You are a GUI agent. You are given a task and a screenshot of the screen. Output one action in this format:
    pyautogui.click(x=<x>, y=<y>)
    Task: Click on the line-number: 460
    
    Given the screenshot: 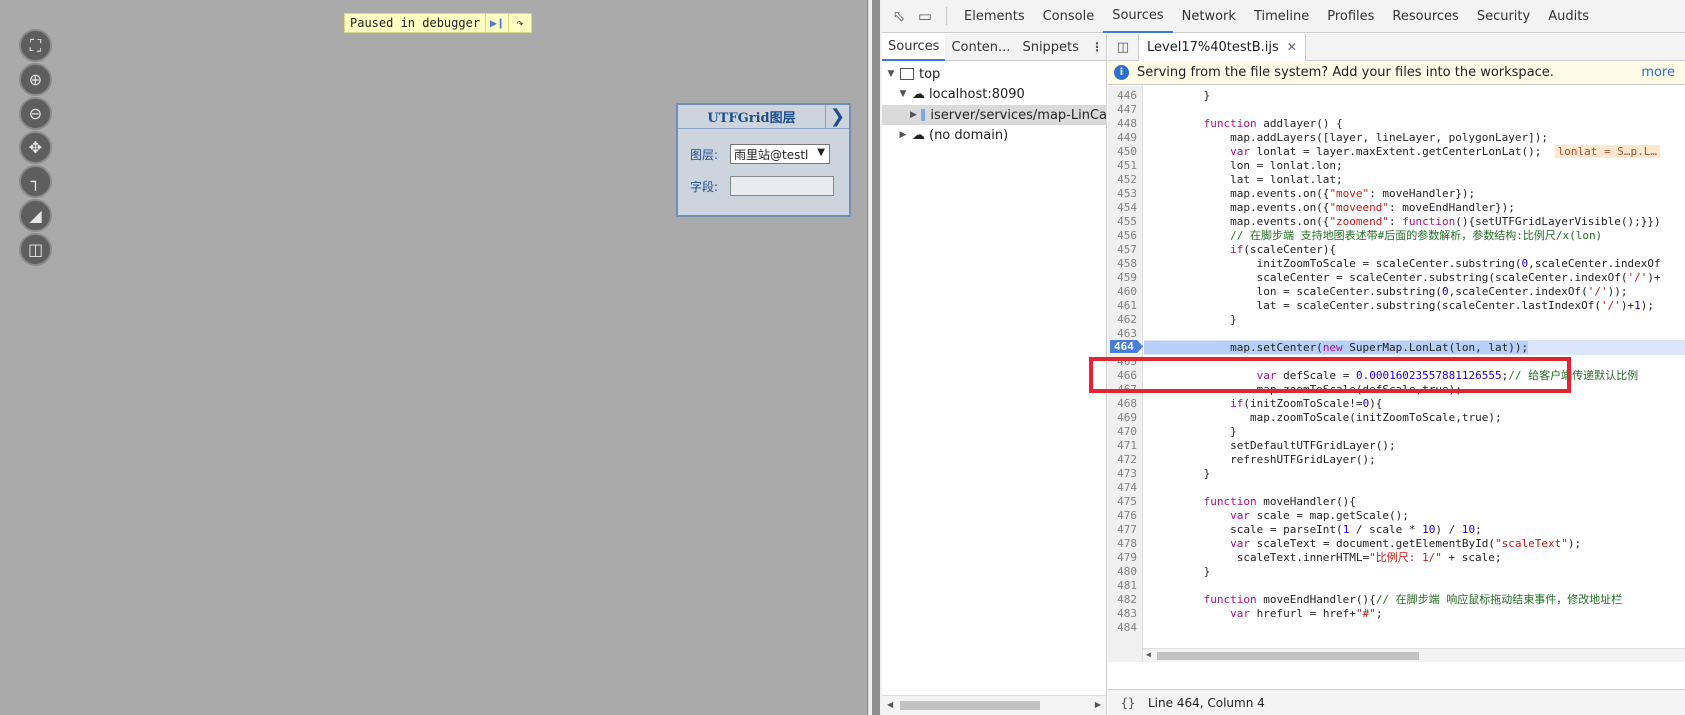 What is the action you would take?
    pyautogui.click(x=1125, y=291)
    